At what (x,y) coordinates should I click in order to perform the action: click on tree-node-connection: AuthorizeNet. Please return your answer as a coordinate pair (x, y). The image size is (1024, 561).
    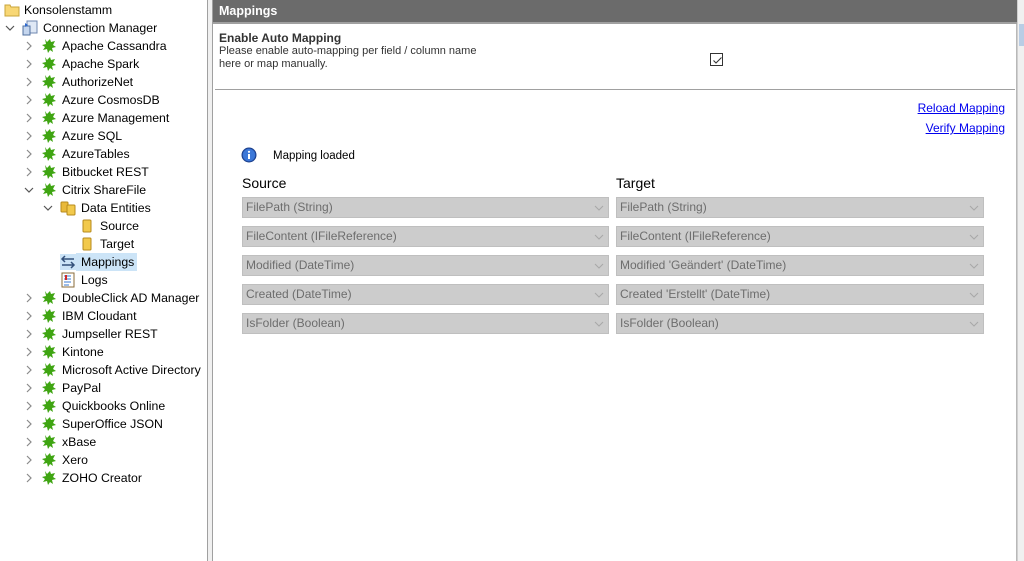
    Looking at the image, I should click on (103, 82).